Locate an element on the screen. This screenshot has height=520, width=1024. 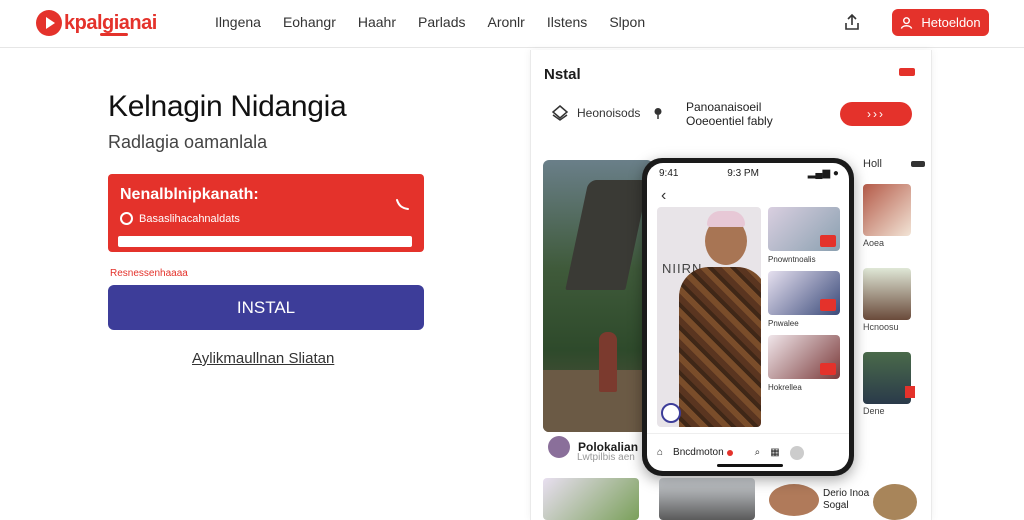
phone-icon is located at coordinates (402, 204).